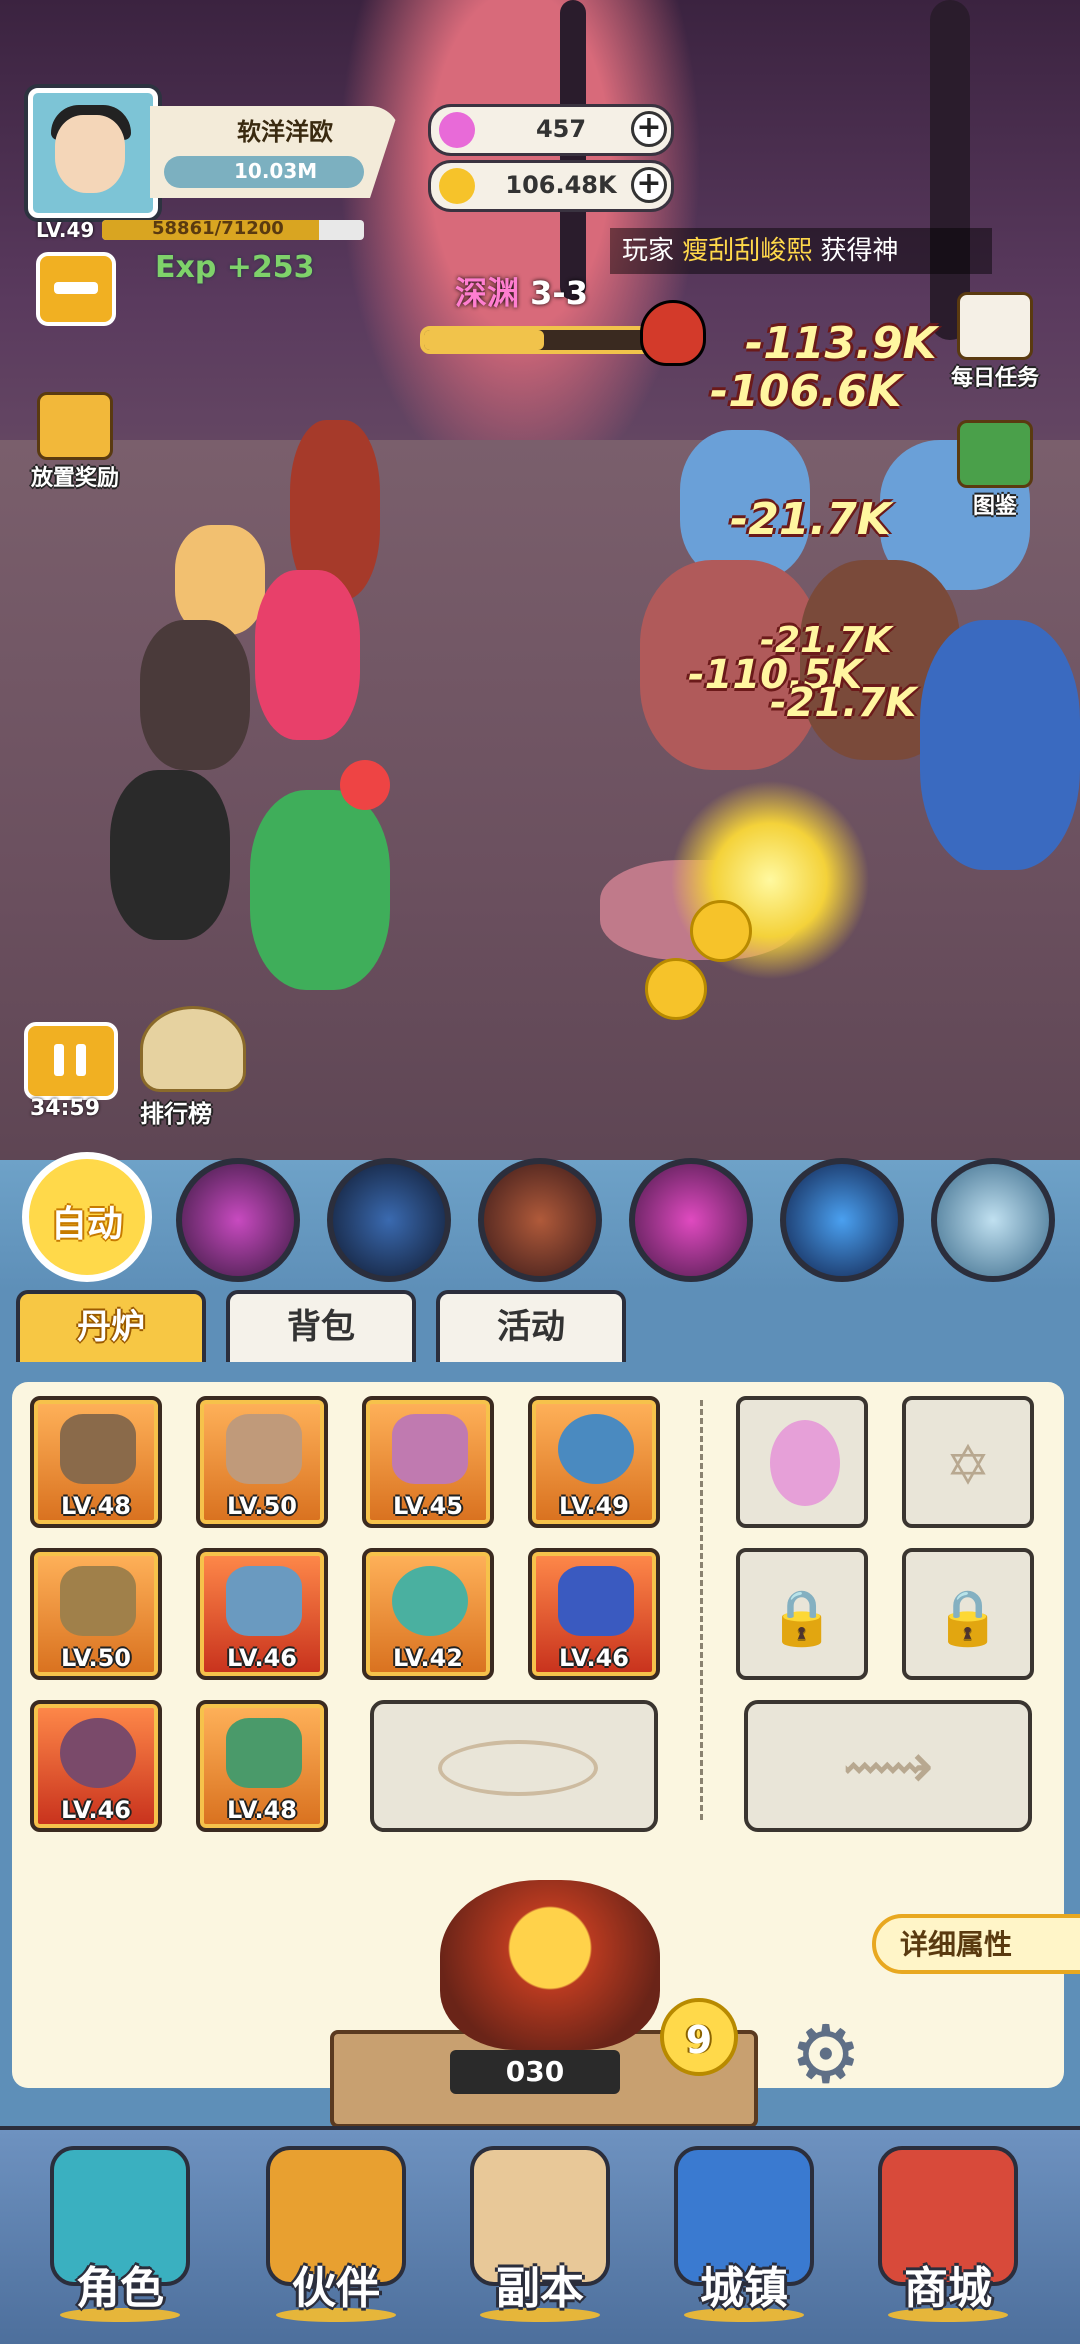 The image size is (1080, 2344). I want to click on auto-battle-button: 自动, so click(87, 1217).